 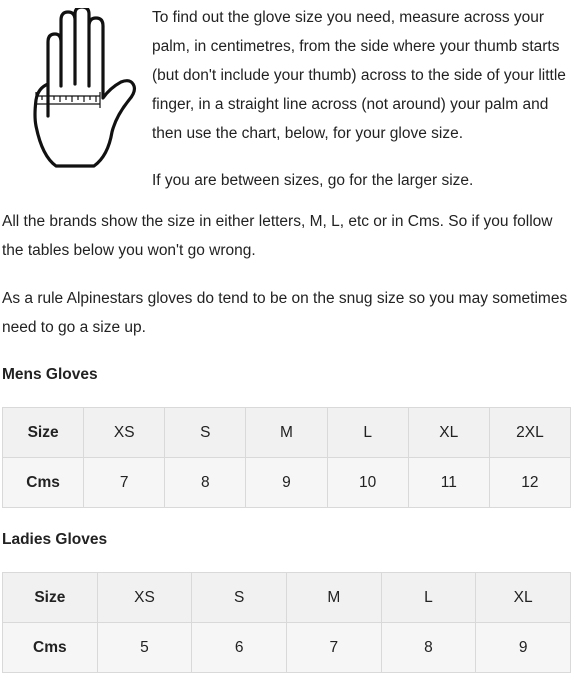 I want to click on cms-cell: 10, so click(x=367, y=482).